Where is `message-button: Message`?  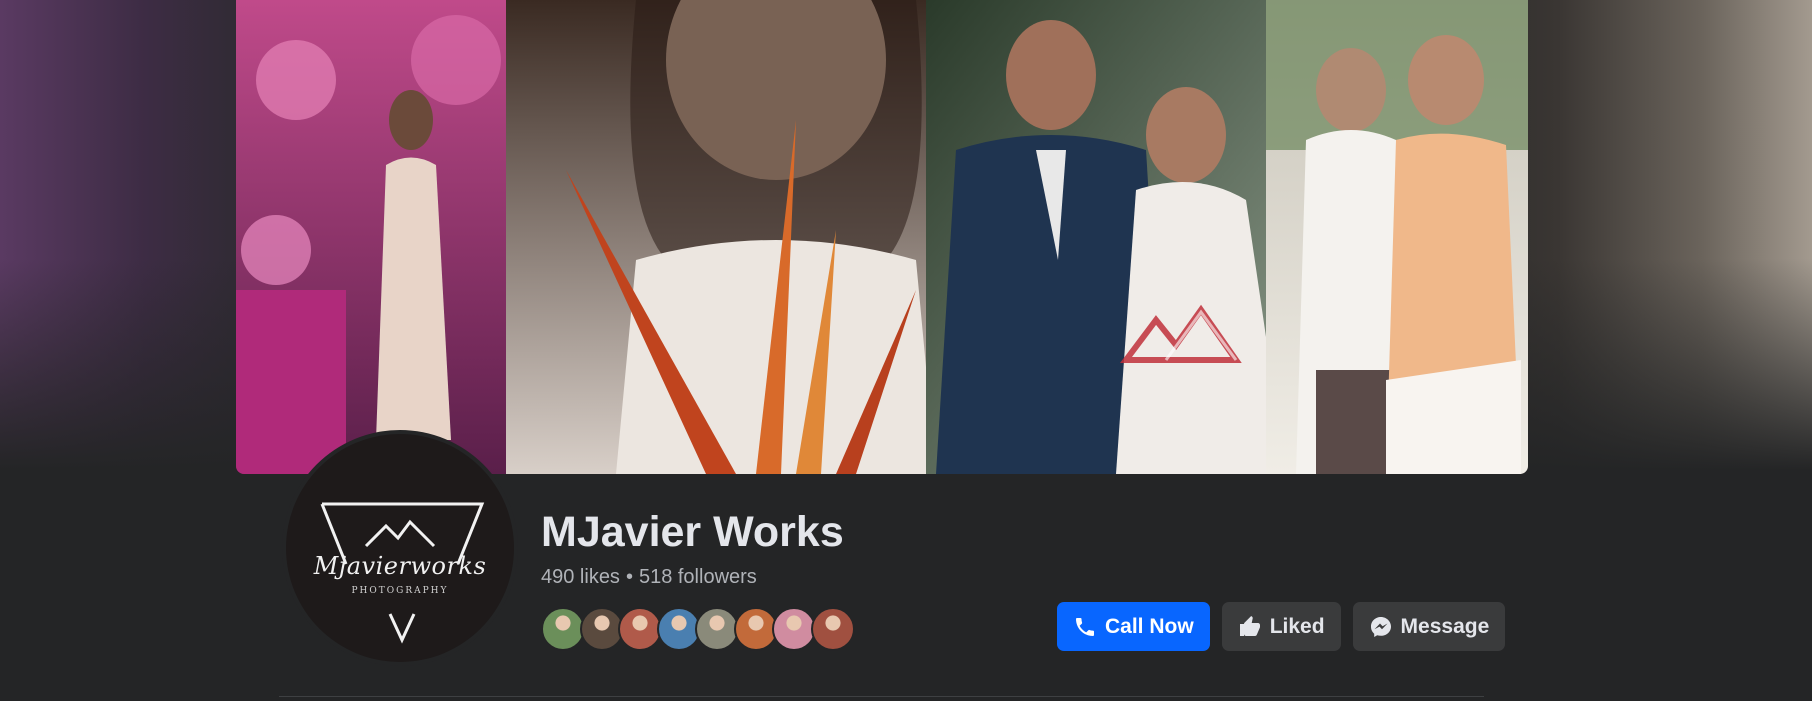
message-button: Message is located at coordinates (1429, 626).